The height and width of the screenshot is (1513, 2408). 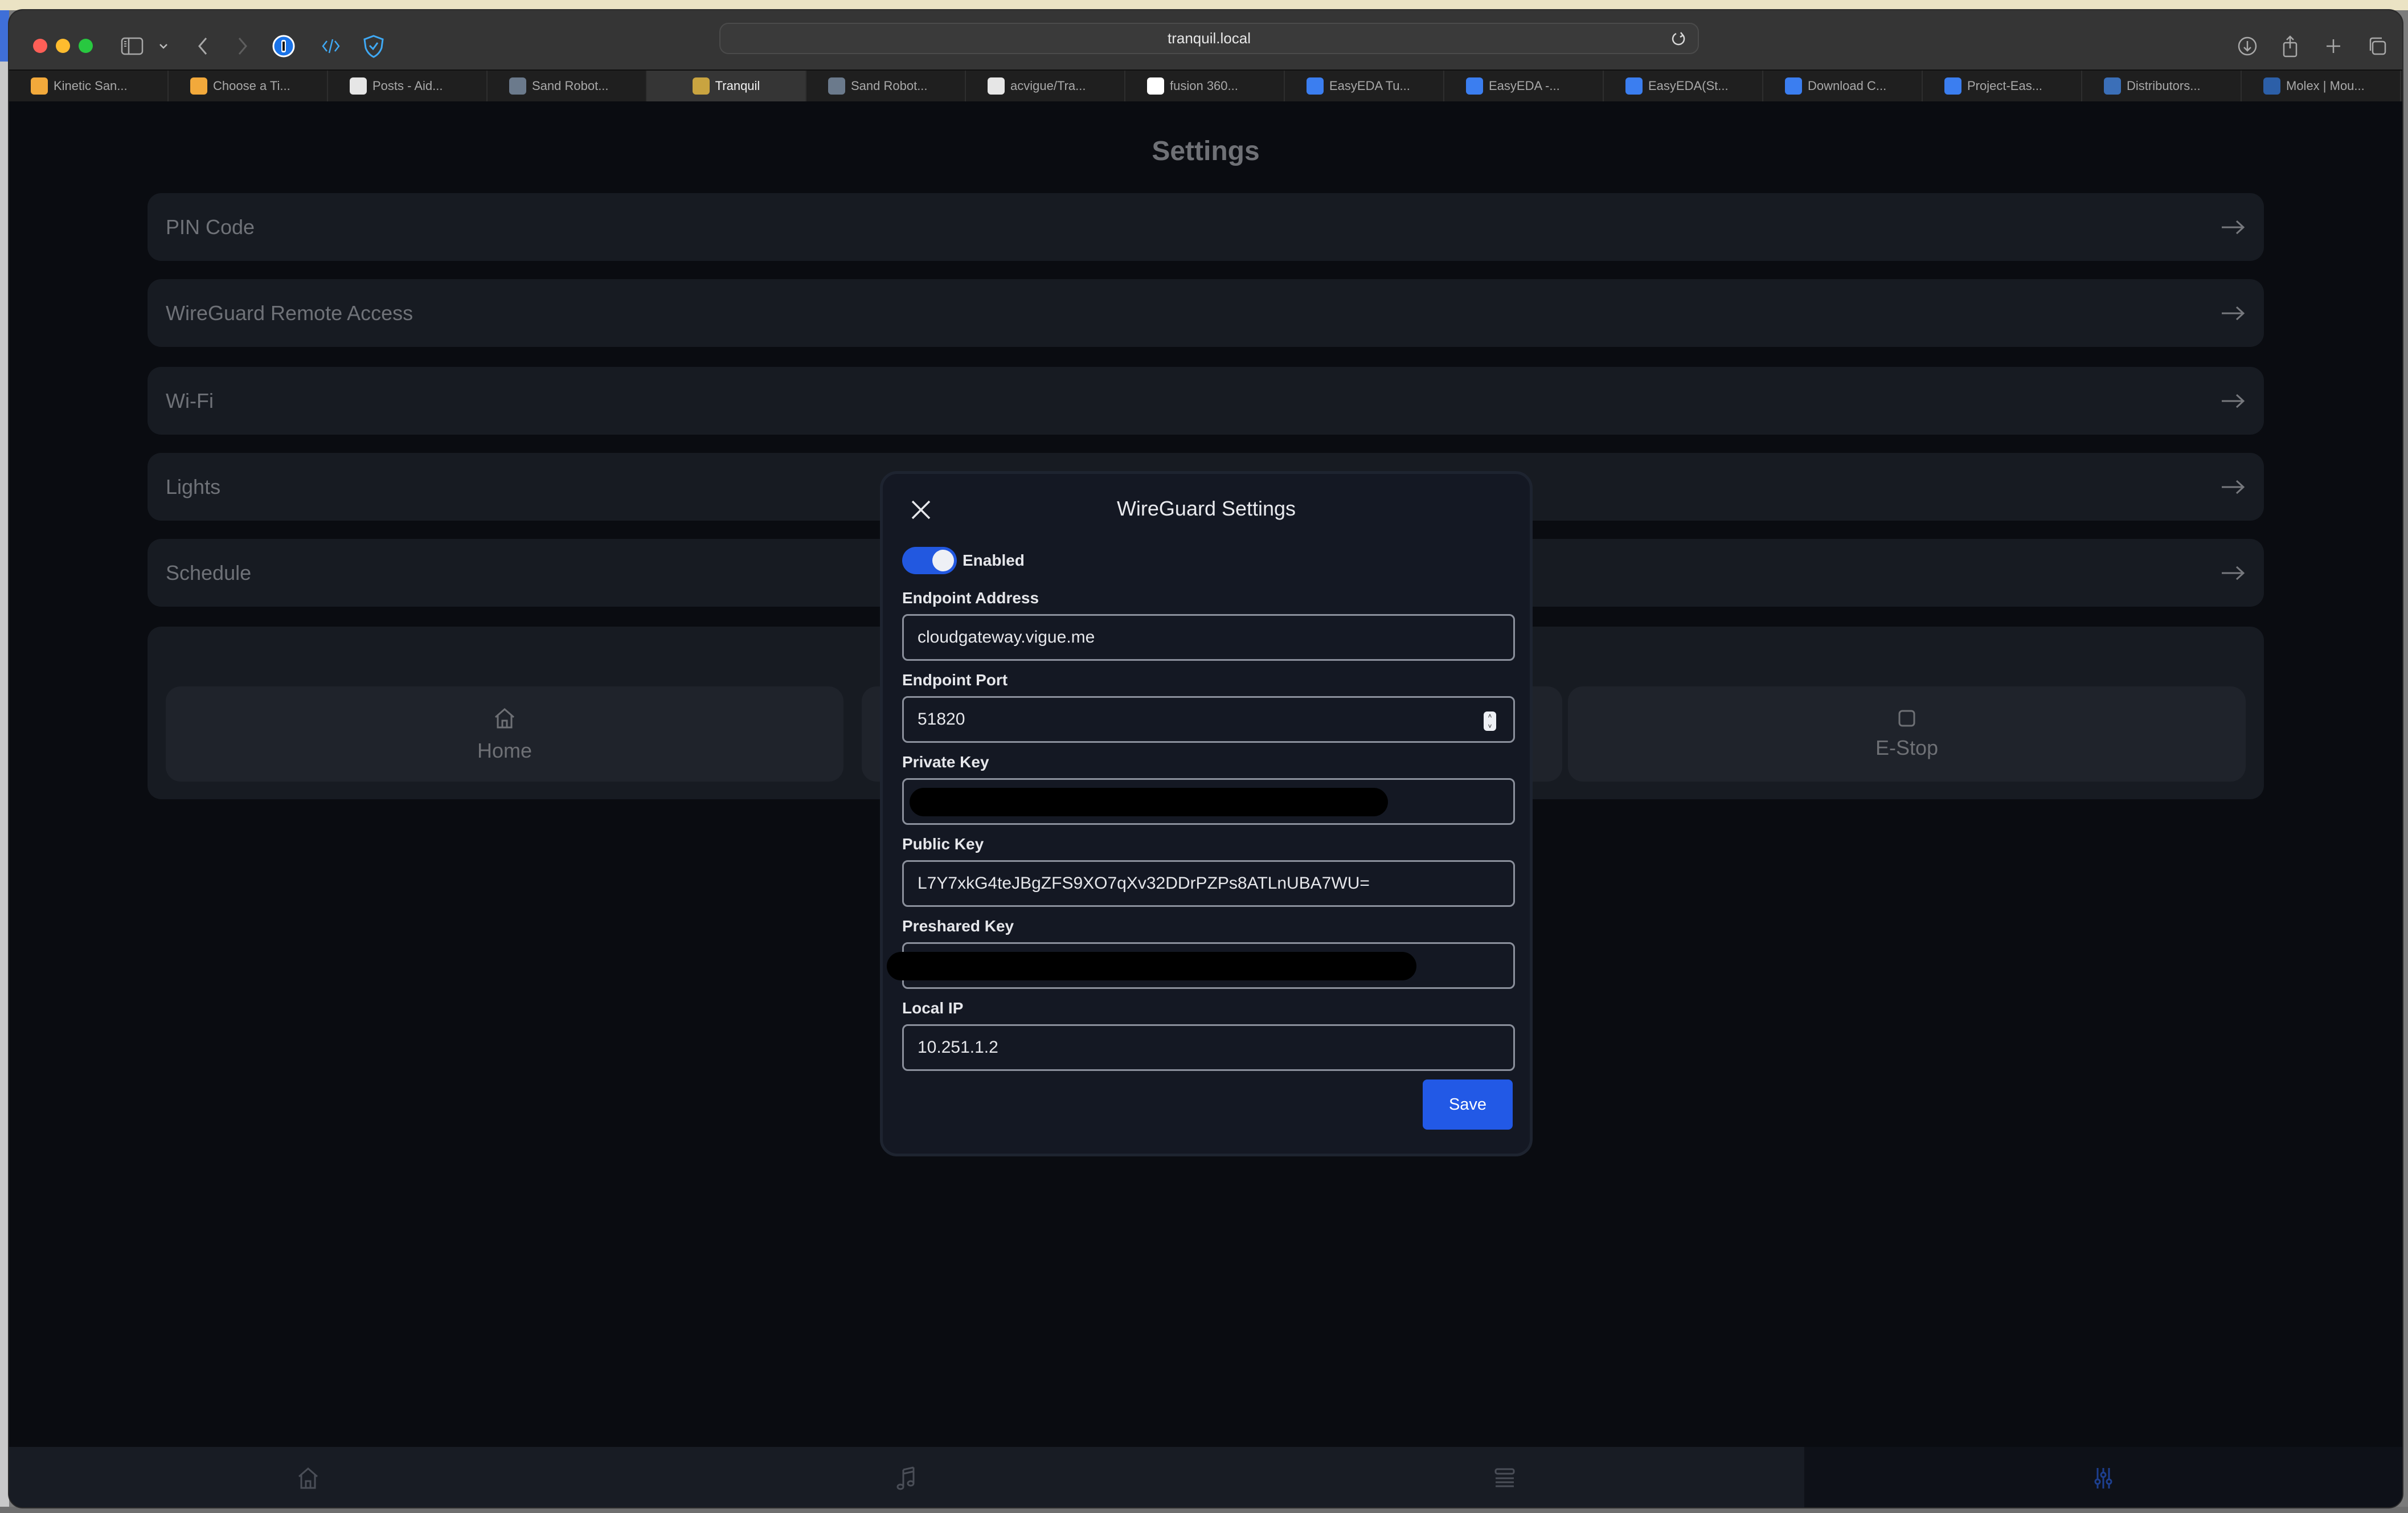 I want to click on public-key-field, so click(x=1208, y=883).